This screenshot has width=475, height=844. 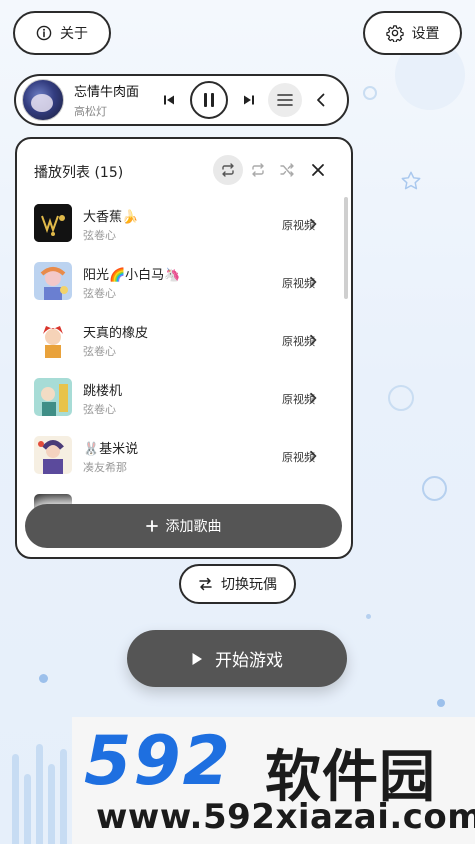 I want to click on skip-next-icon, so click(x=249, y=100).